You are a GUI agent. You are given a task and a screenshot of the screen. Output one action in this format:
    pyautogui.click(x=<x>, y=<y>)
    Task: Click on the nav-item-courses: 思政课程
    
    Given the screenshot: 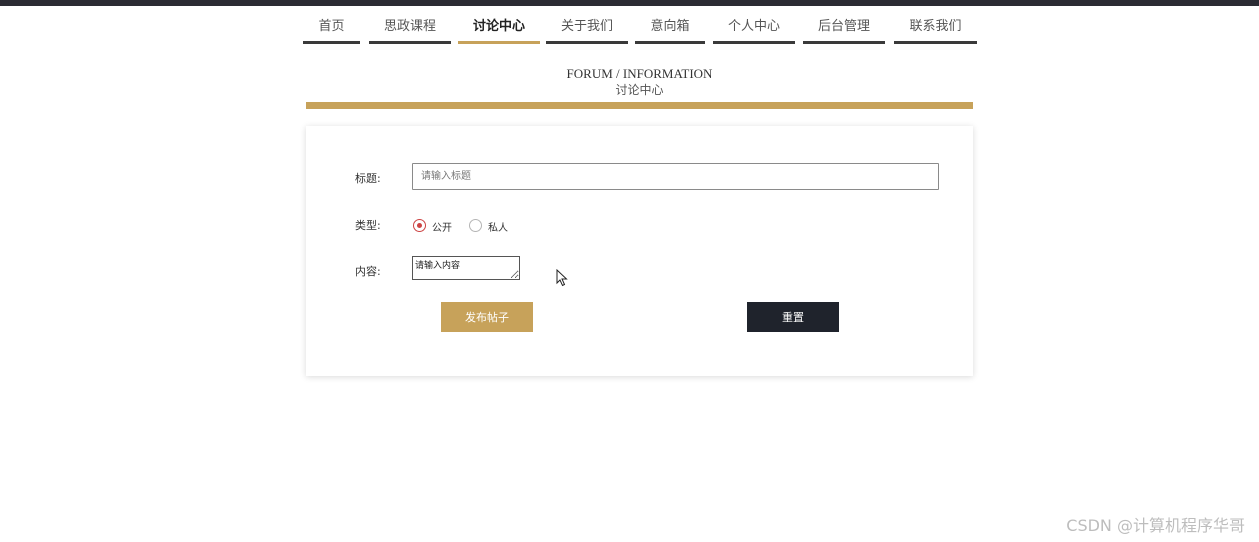 What is the action you would take?
    pyautogui.click(x=410, y=27)
    